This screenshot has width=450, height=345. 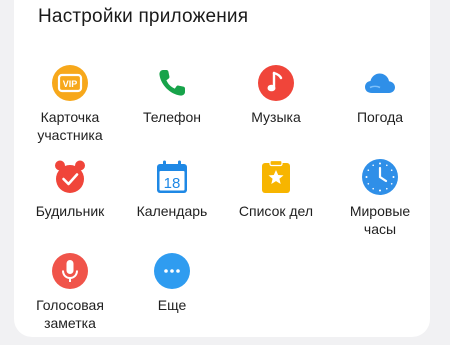 I want to click on app-label: Телефон, so click(x=172, y=117).